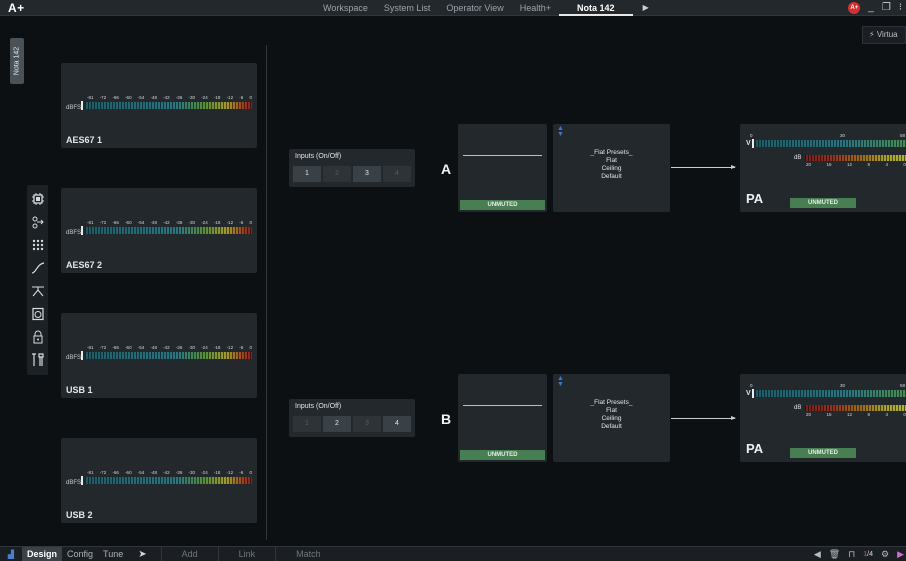  What do you see at coordinates (646, 8) in the screenshot?
I see `play-icon: ▶` at bounding box center [646, 8].